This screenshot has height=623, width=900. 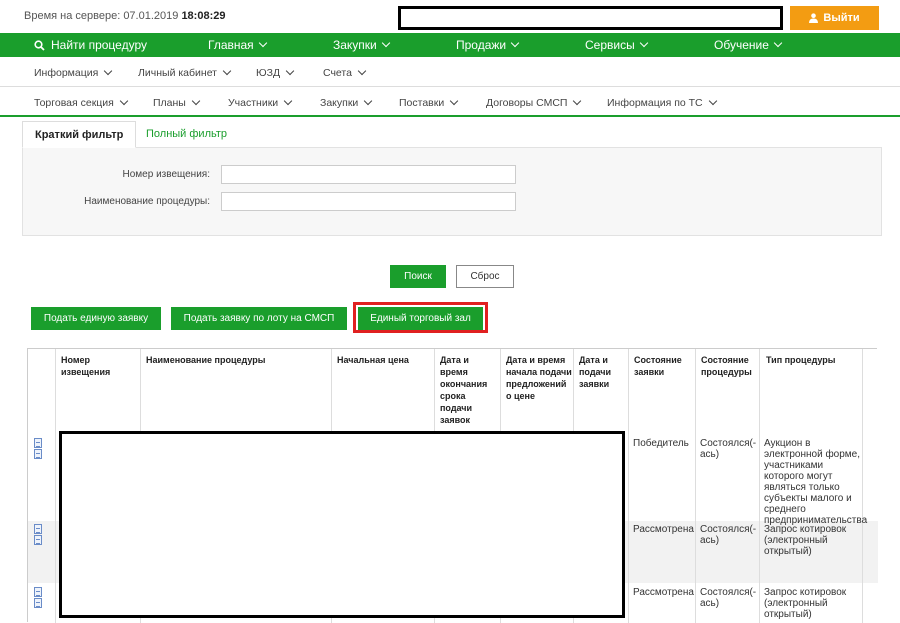 I want to click on header-procedure-status: Состояние процедуры, so click(x=730, y=366).